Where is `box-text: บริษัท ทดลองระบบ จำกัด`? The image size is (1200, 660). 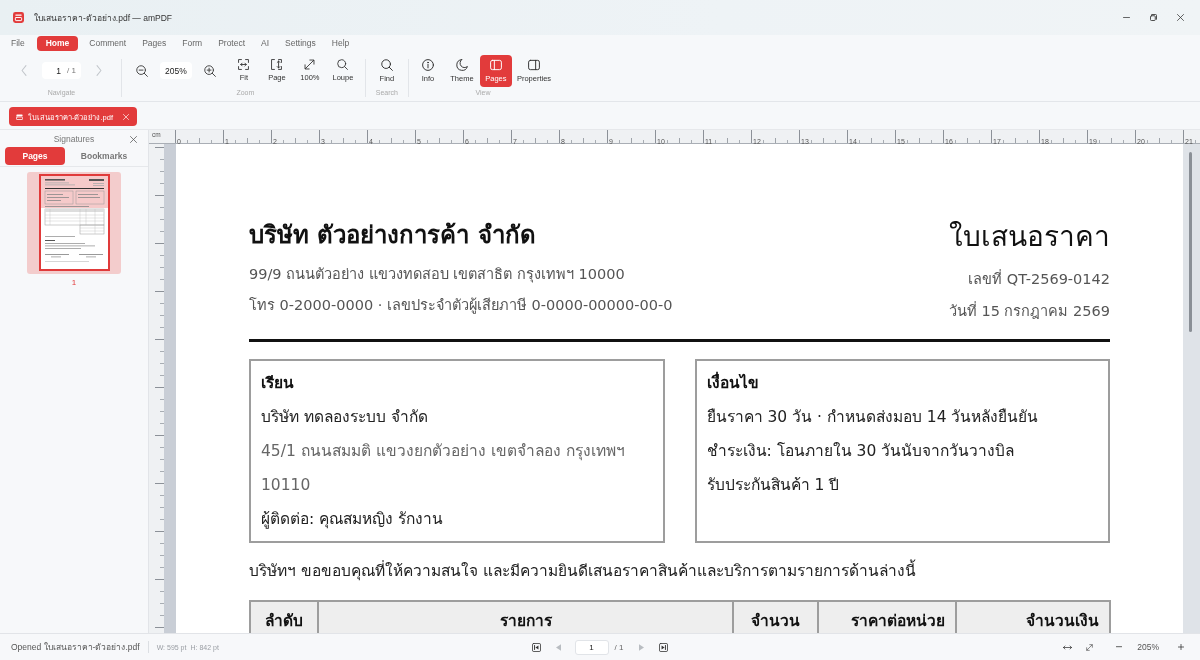 box-text: บริษัท ทดลองระบบ จำกัด is located at coordinates (345, 417).